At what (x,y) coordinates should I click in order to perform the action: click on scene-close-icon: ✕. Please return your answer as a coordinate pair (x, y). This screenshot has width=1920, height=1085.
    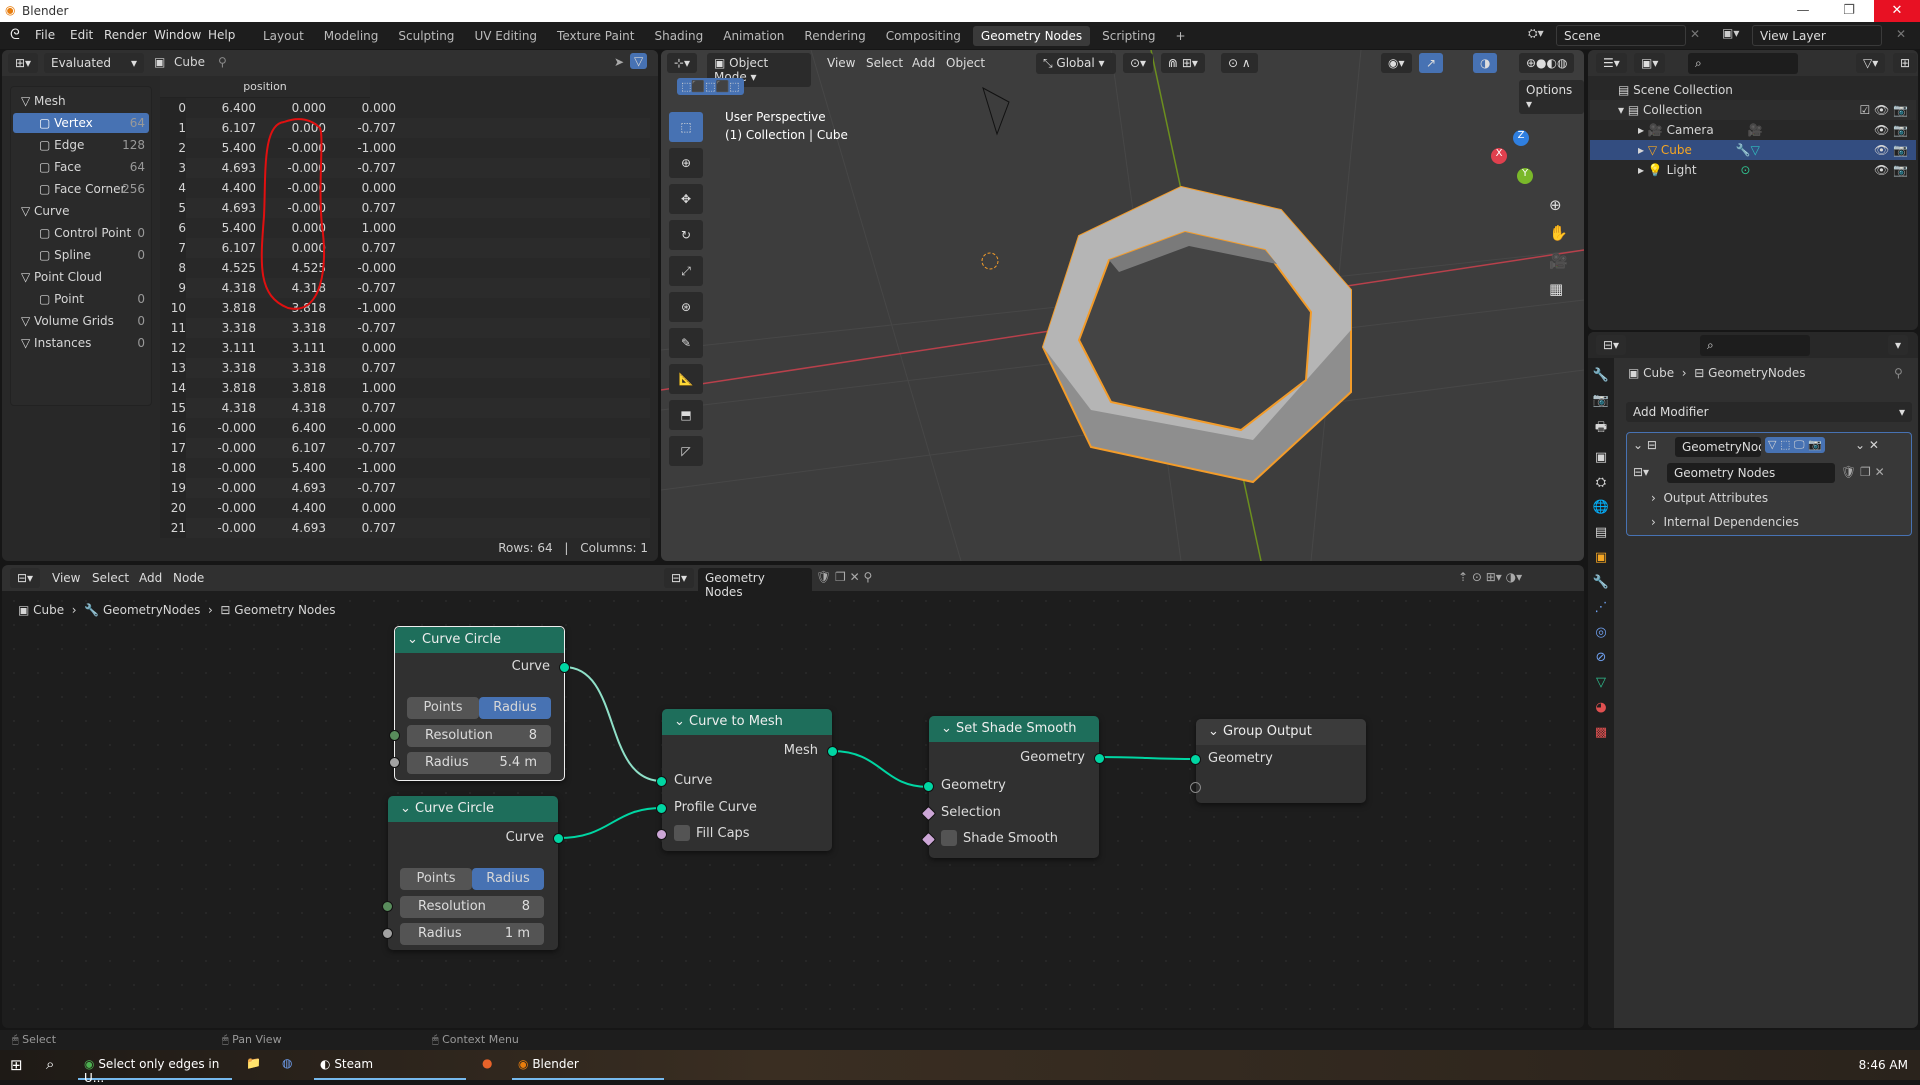
    Looking at the image, I should click on (1695, 34).